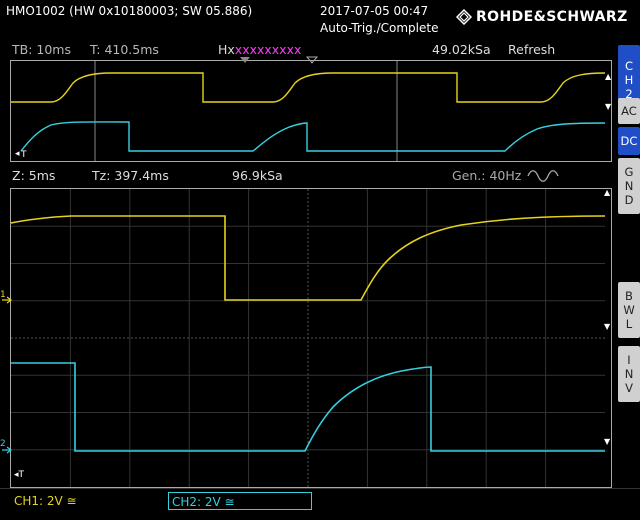 The image size is (640, 520). Describe the element at coordinates (7, 300) in the screenshot. I see `ch1-marker-arrow-icon` at that location.